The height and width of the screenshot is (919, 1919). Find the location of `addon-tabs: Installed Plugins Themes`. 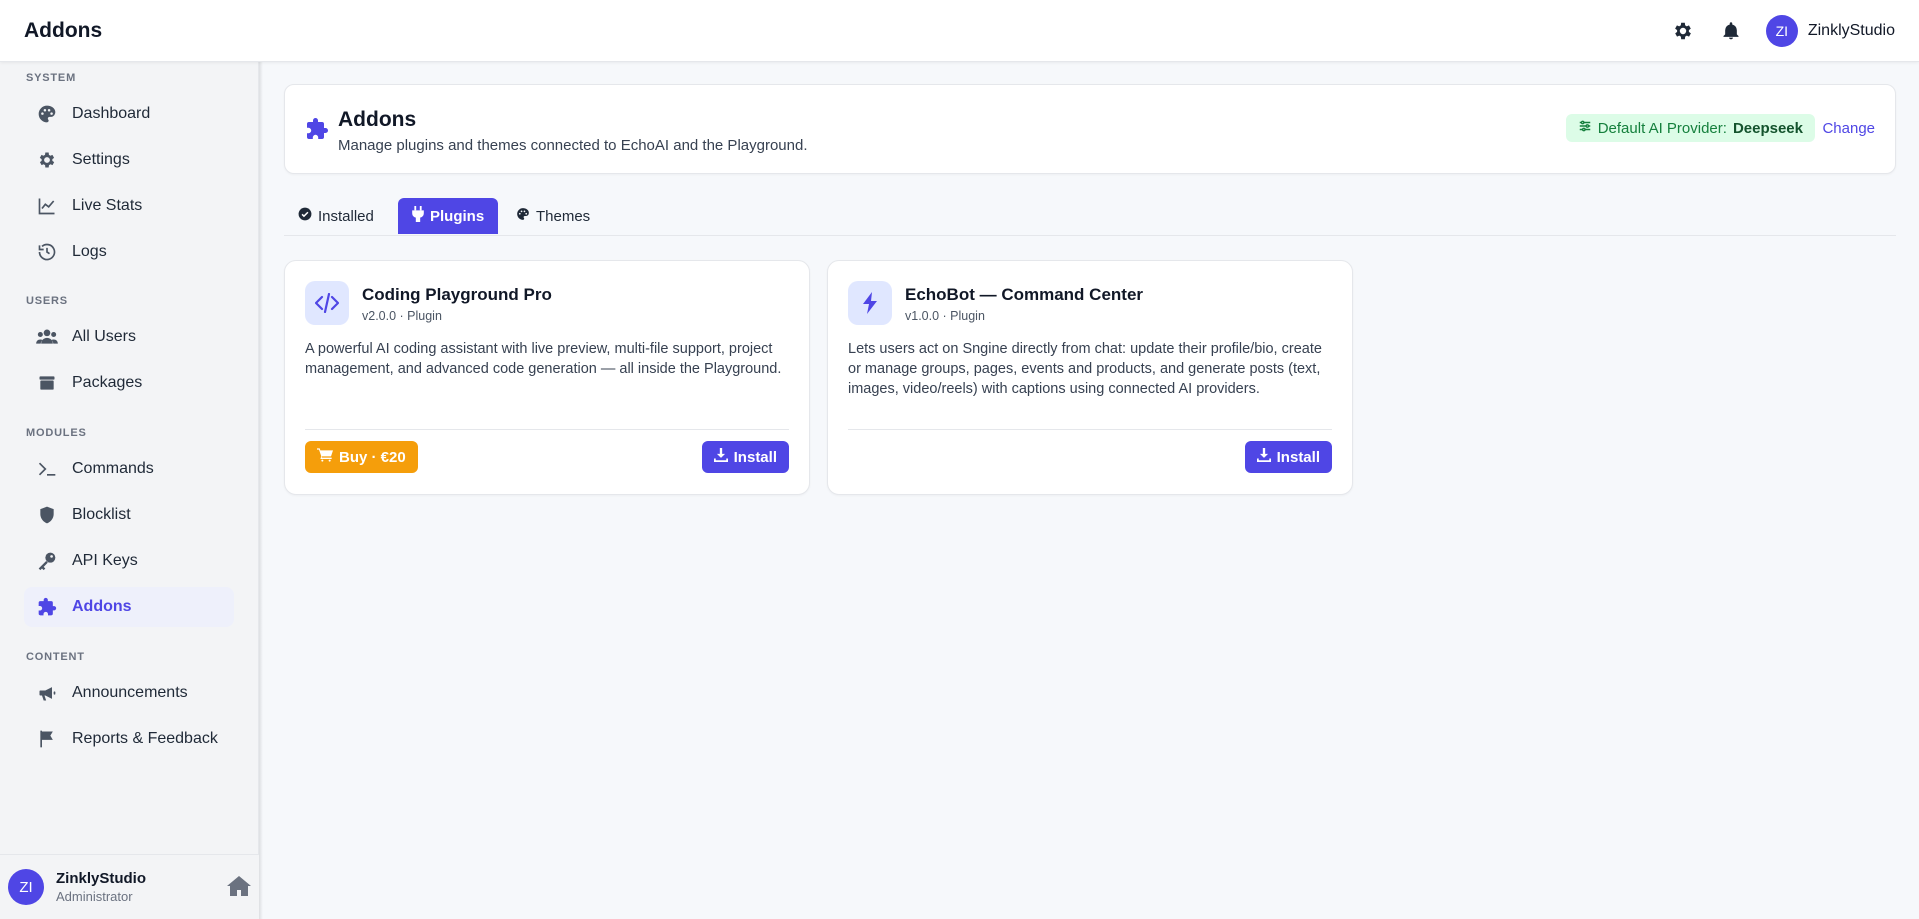

addon-tabs: Installed Plugins Themes is located at coordinates (1090, 217).